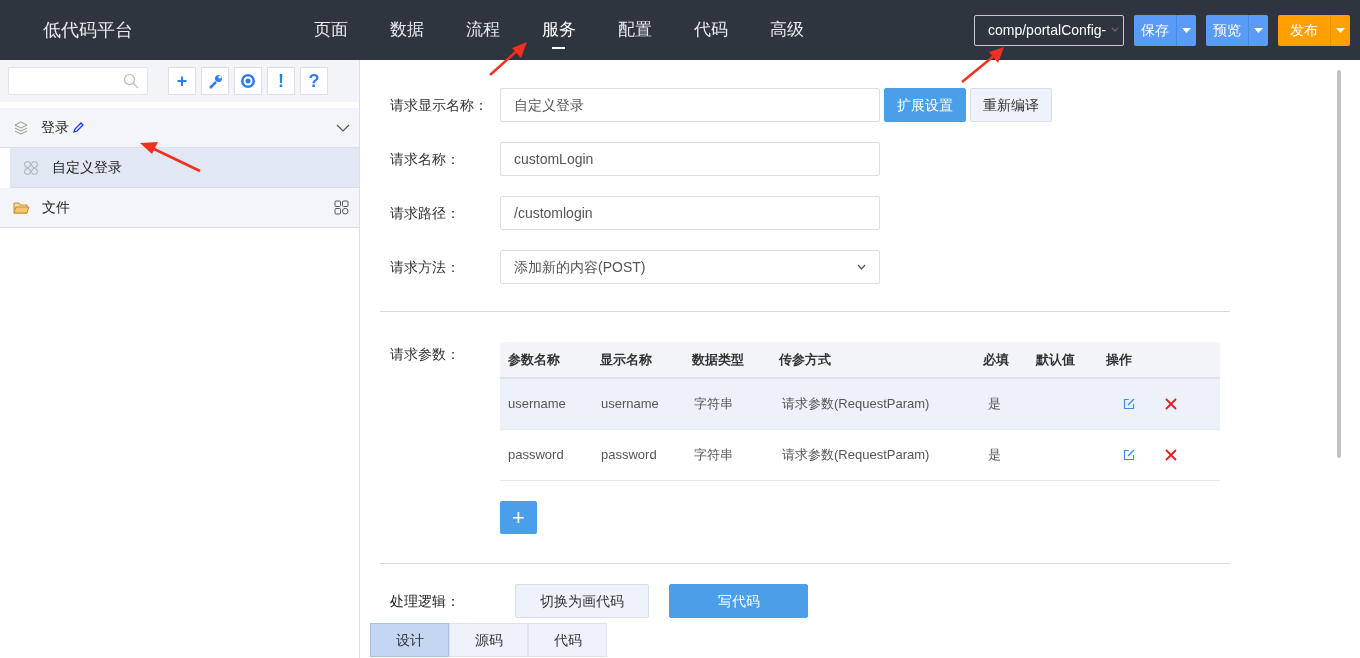  What do you see at coordinates (21, 207) in the screenshot?
I see `folder-icon` at bounding box center [21, 207].